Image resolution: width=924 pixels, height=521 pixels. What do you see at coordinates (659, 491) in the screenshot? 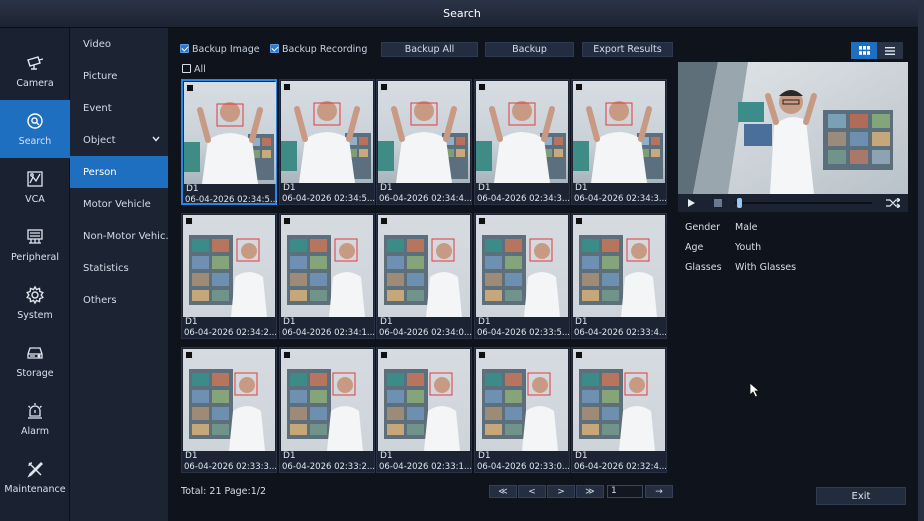
I see `go-page-button: →` at bounding box center [659, 491].